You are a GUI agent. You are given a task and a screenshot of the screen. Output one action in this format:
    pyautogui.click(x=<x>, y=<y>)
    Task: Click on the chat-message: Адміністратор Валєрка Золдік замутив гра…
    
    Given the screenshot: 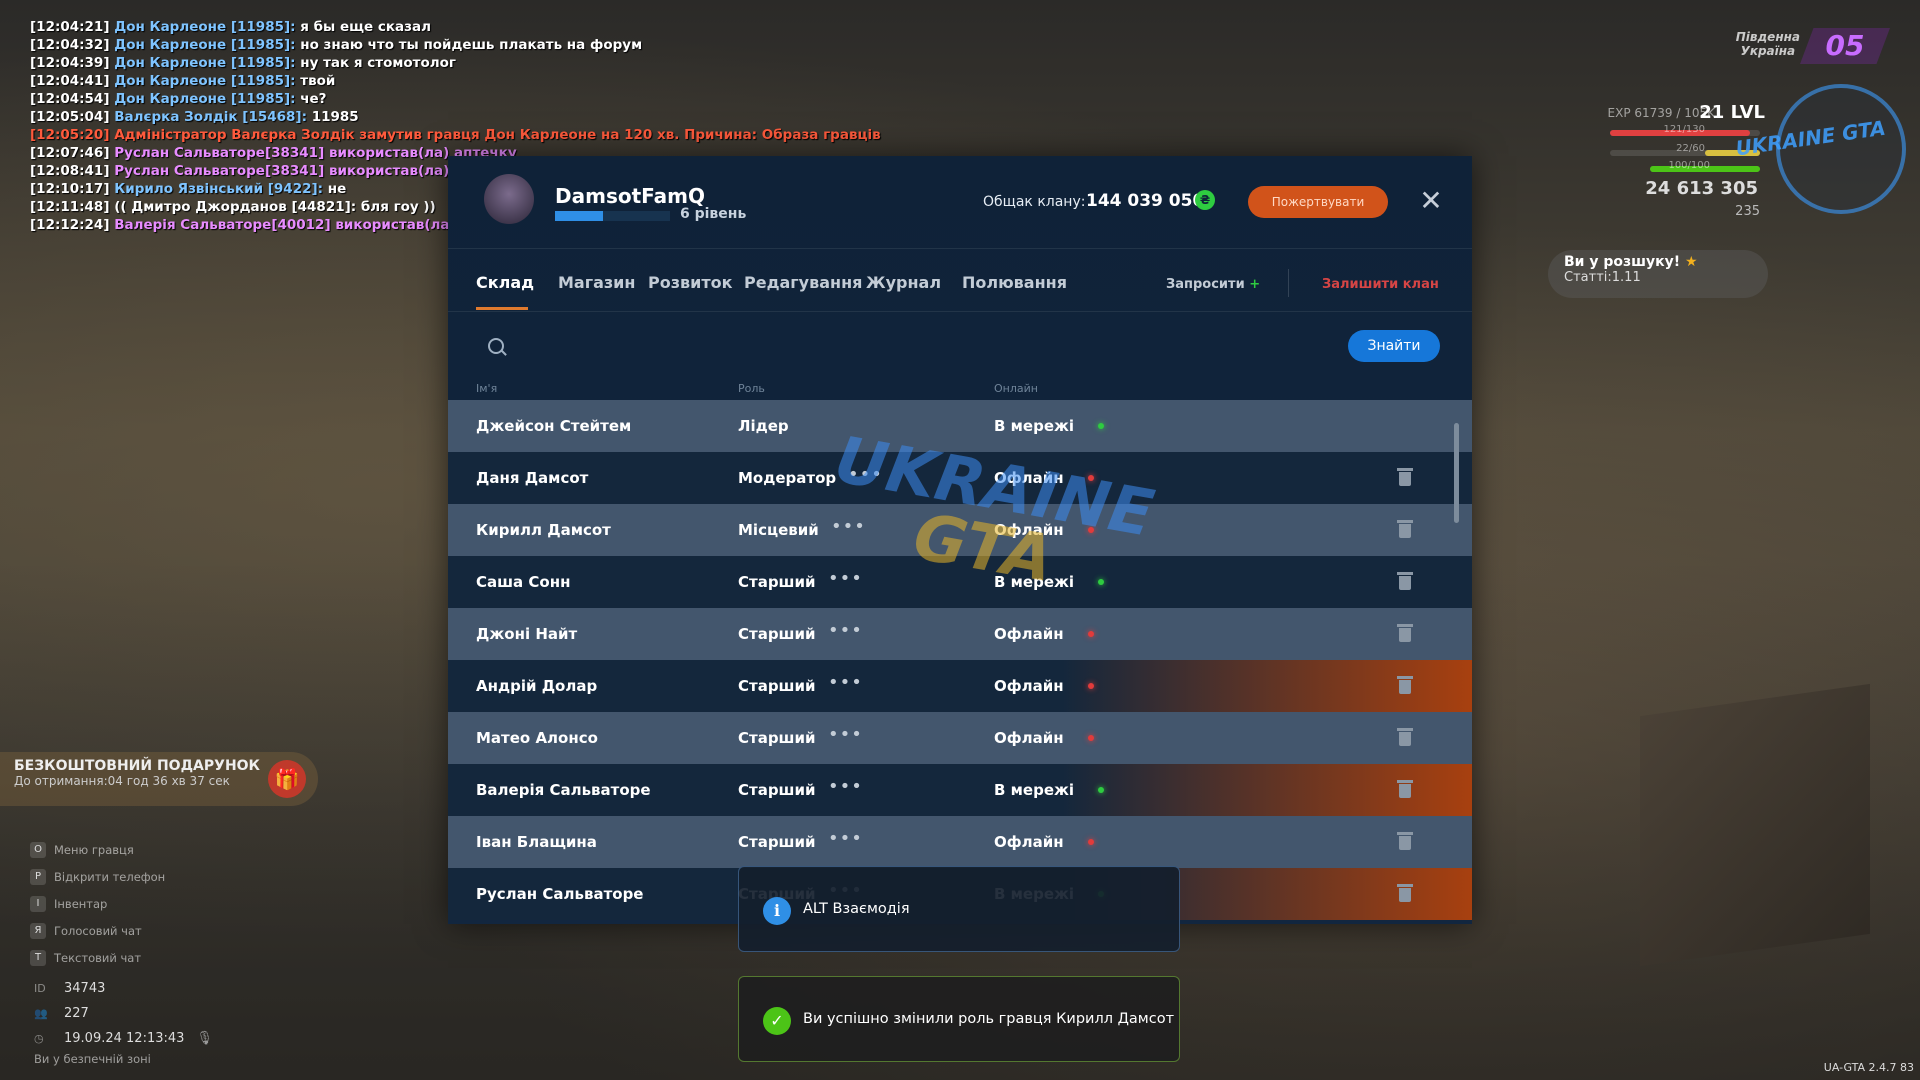 What is the action you would take?
    pyautogui.click(x=497, y=135)
    